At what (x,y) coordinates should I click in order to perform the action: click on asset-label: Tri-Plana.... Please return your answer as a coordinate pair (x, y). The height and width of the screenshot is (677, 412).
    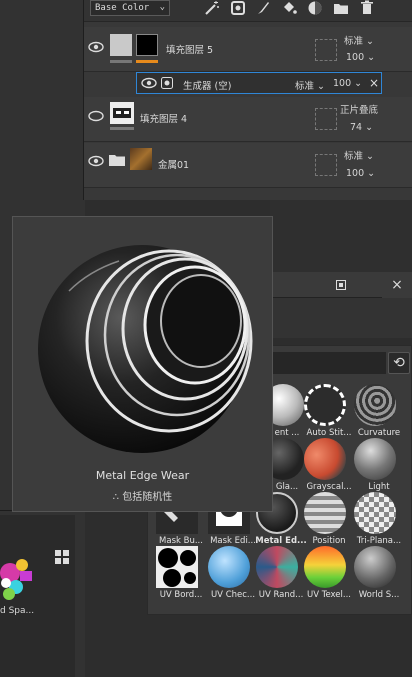
    Looking at the image, I should click on (379, 541).